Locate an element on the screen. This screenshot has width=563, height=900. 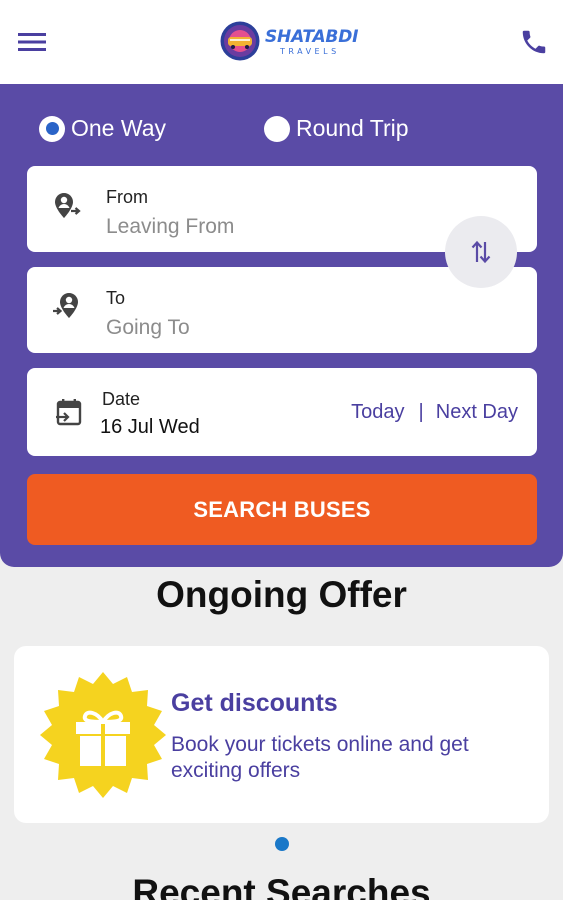
to-placeholder: Going To is located at coordinates (148, 328).